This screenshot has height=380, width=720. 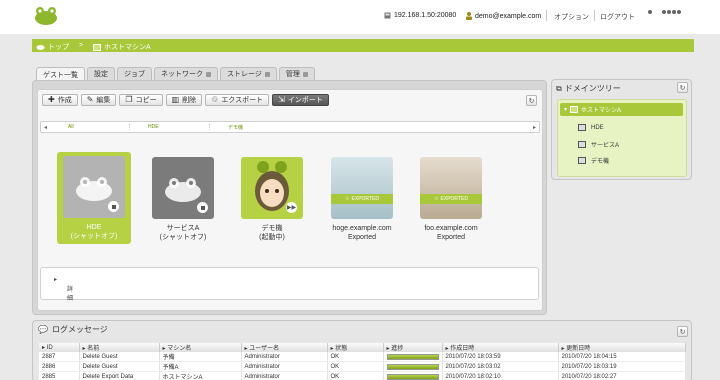 I want to click on vm-name: HDE, so click(x=94, y=227).